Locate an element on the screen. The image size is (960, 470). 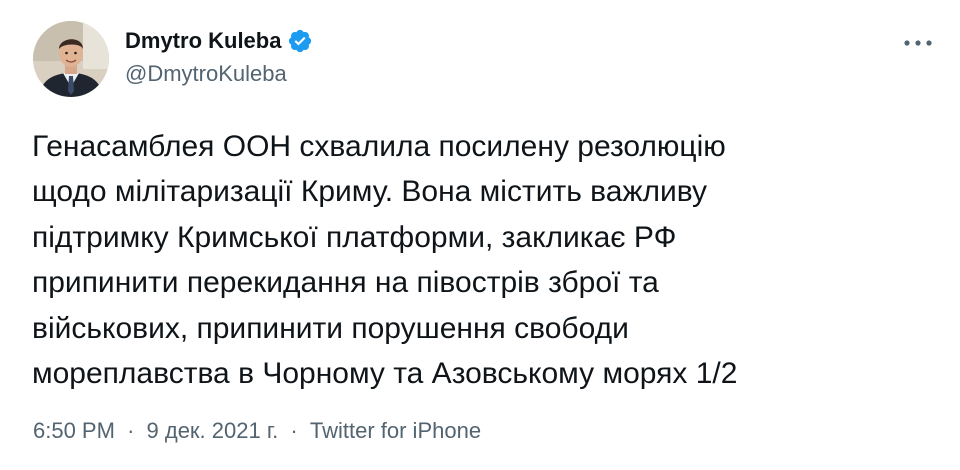
tweet-time: 6:50 PM is located at coordinates (74, 431).